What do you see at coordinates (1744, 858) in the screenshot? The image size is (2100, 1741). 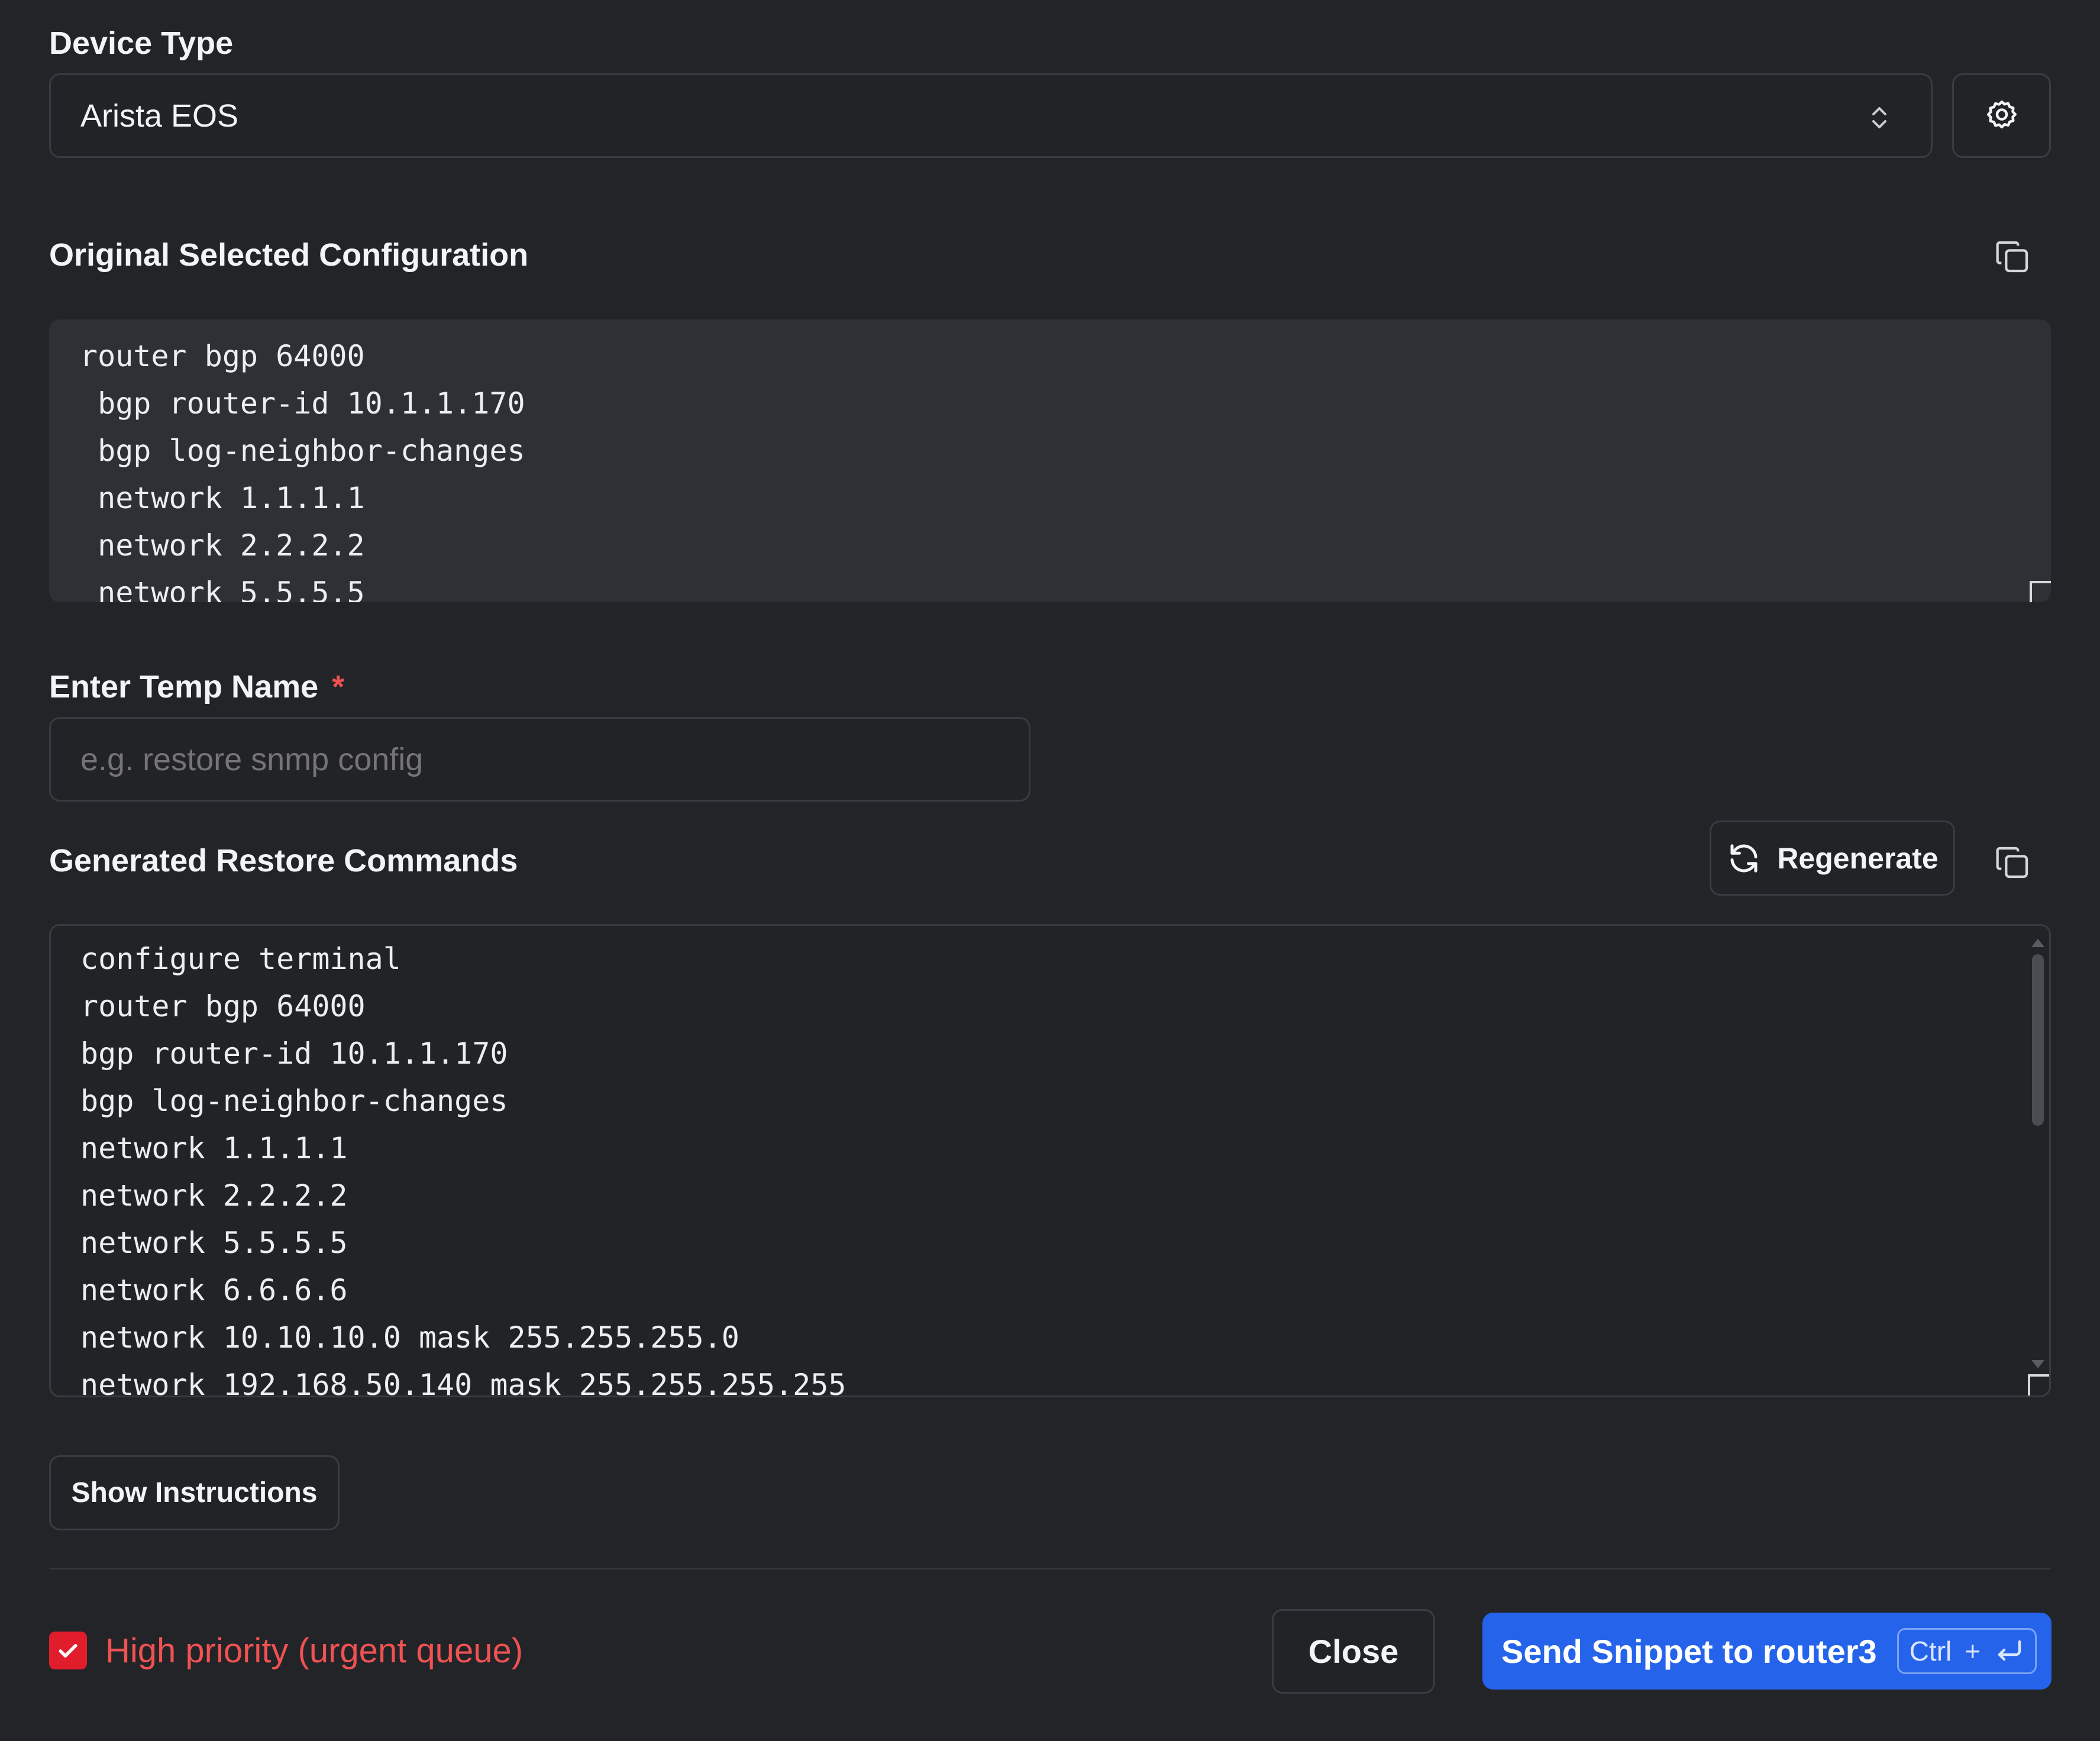 I see `refresh-icon` at bounding box center [1744, 858].